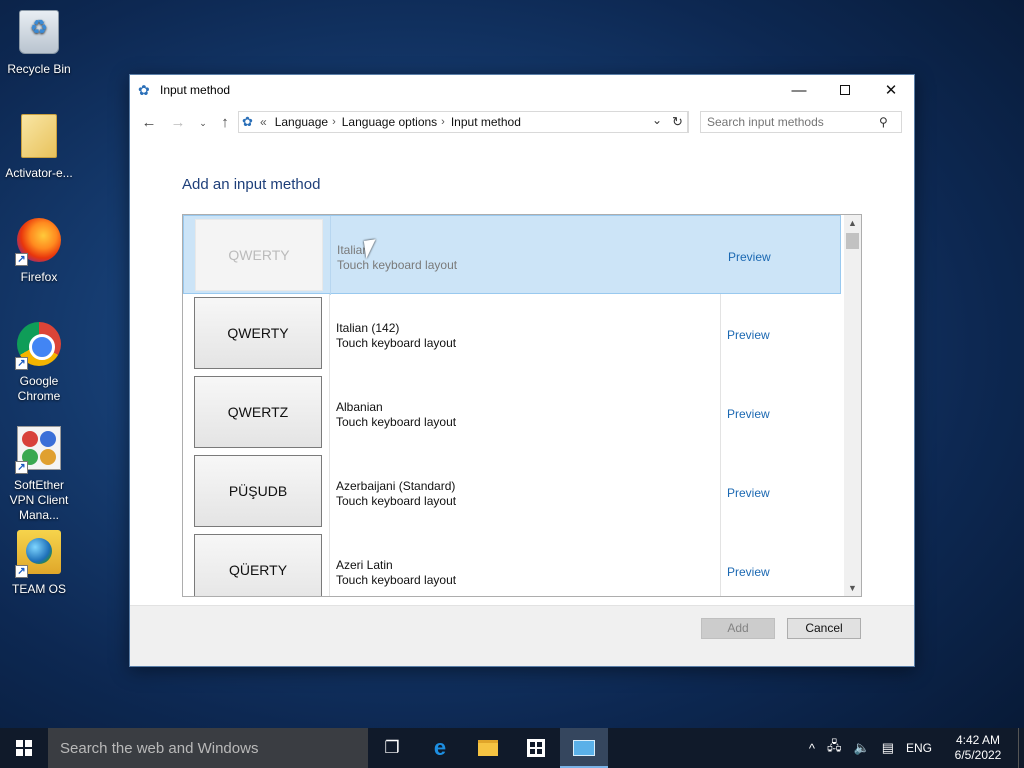  Describe the element at coordinates (1021, 748) in the screenshot. I see `show-desktop-button` at that location.